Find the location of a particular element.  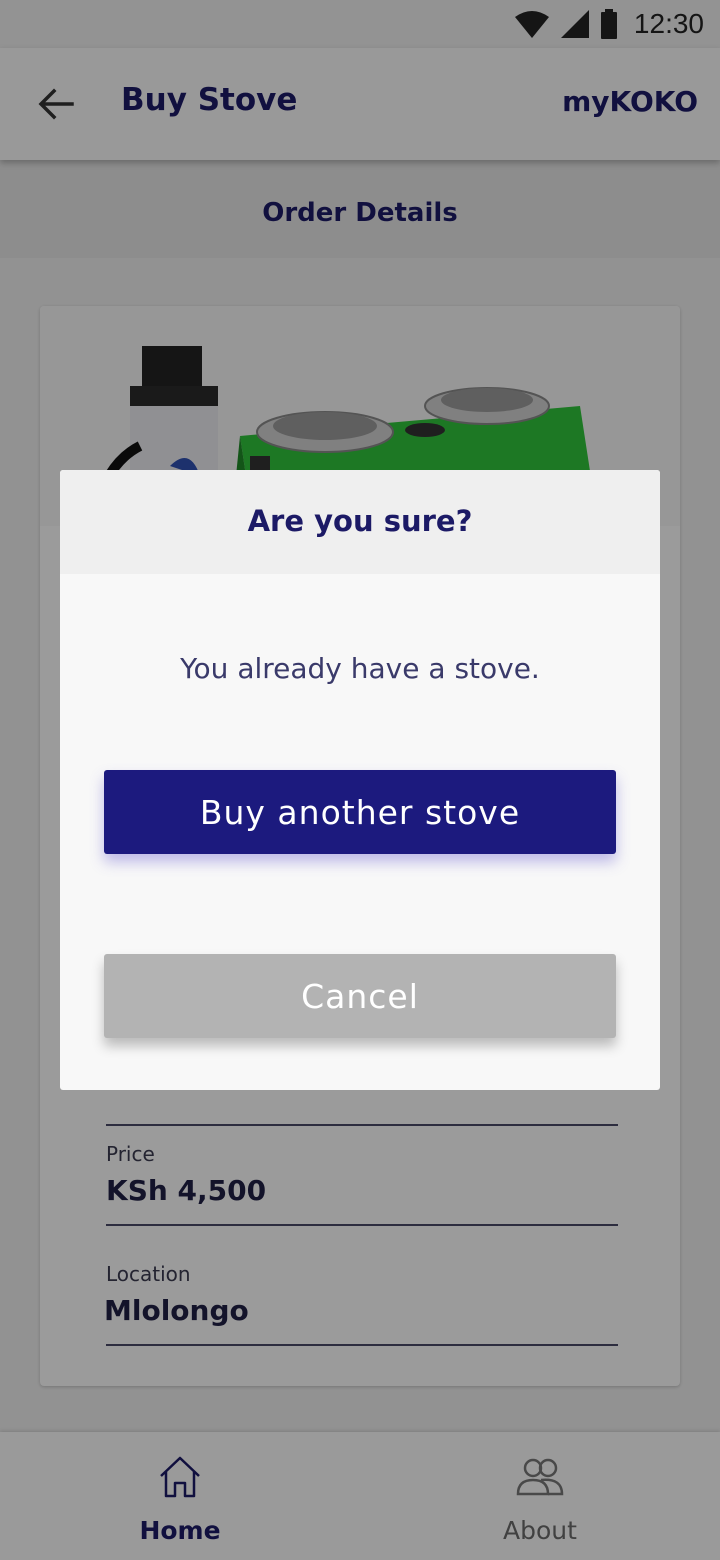

cancel-button: Cancel is located at coordinates (360, 996).